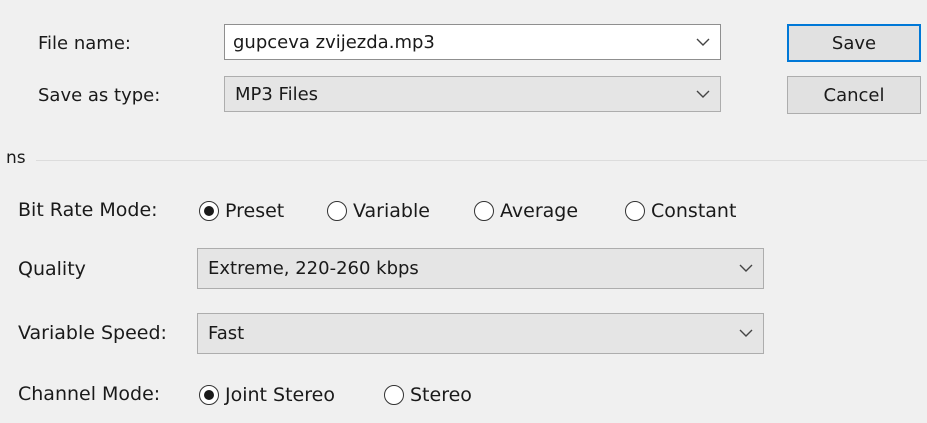  What do you see at coordinates (854, 95) in the screenshot?
I see `cancel-button: Cancel` at bounding box center [854, 95].